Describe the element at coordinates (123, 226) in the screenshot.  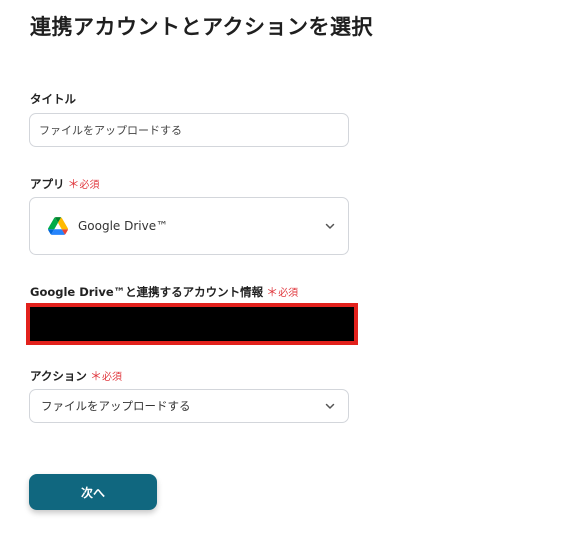
I see `app-select-value: Google Drive™` at that location.